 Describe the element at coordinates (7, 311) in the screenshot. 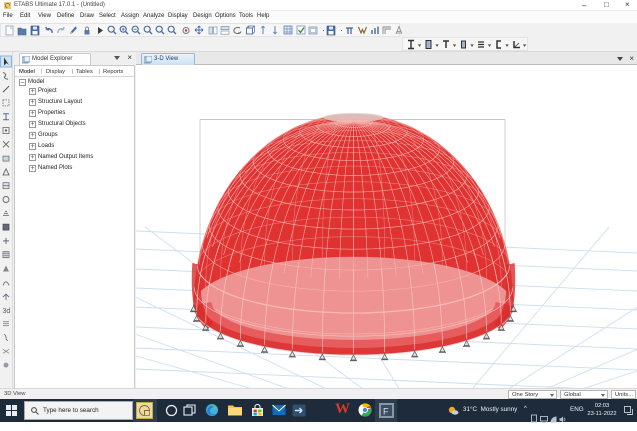

I see `svg-text: 3d` at that location.